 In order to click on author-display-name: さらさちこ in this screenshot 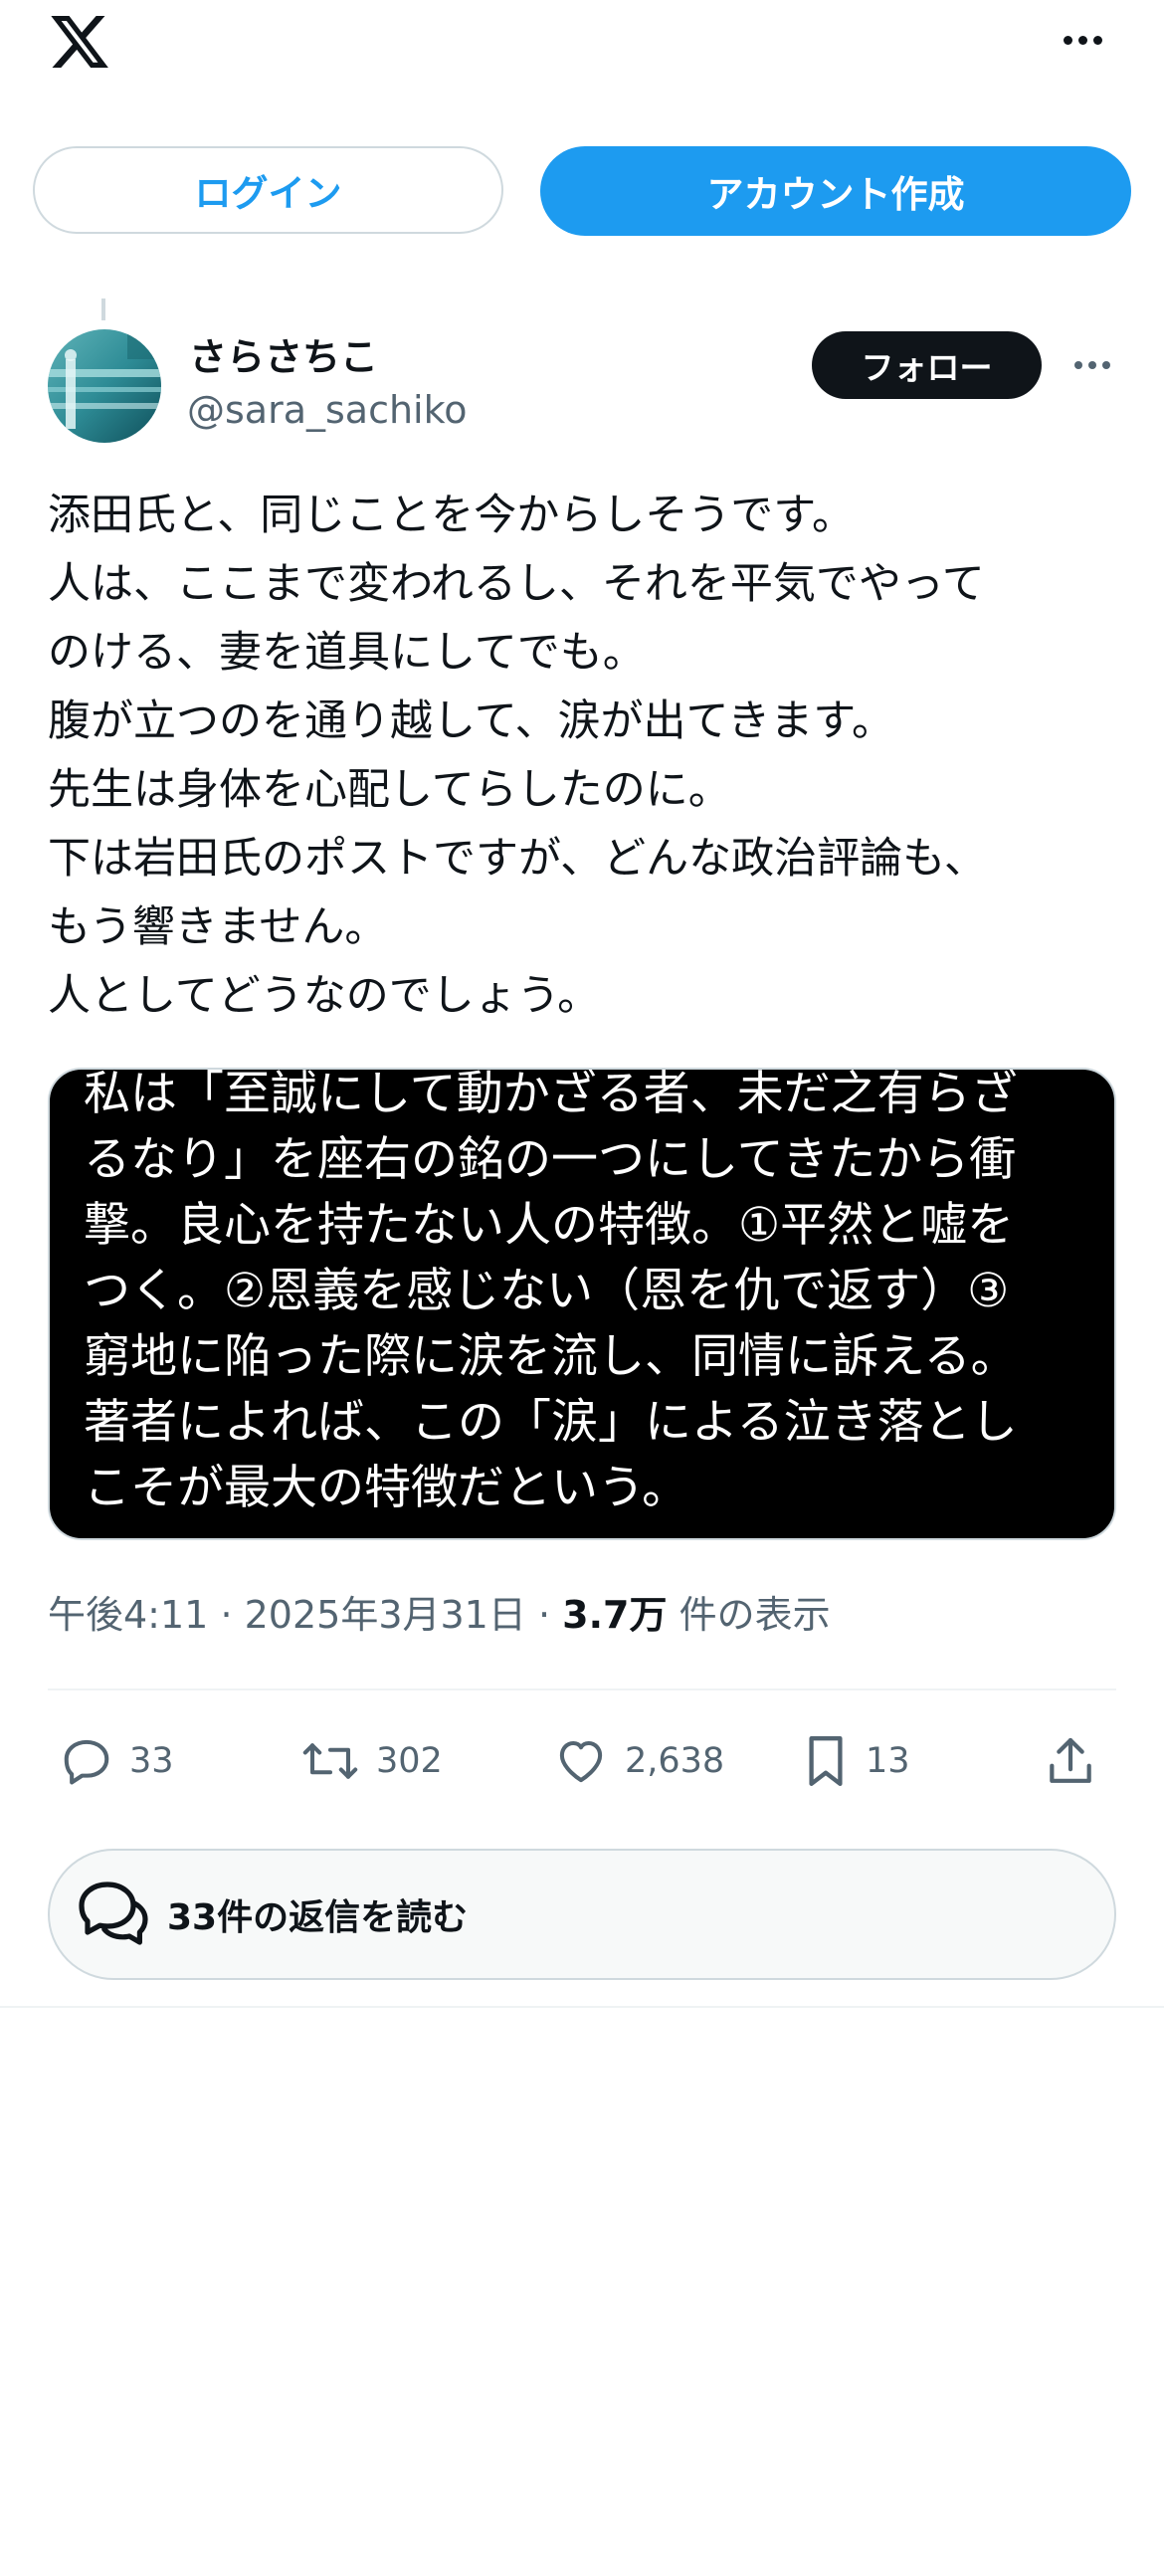, I will do `click(283, 353)`.